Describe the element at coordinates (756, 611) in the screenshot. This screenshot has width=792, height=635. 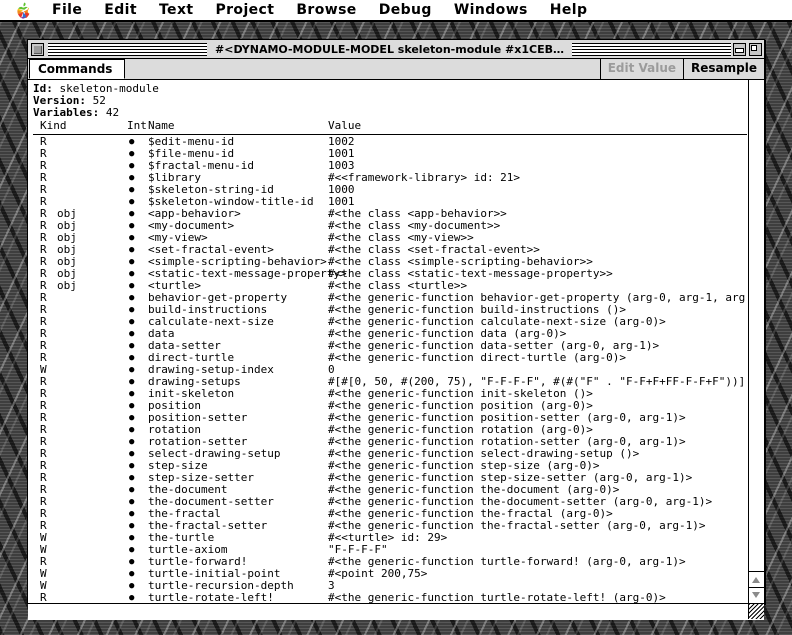
I see `grow-box-icon` at that location.